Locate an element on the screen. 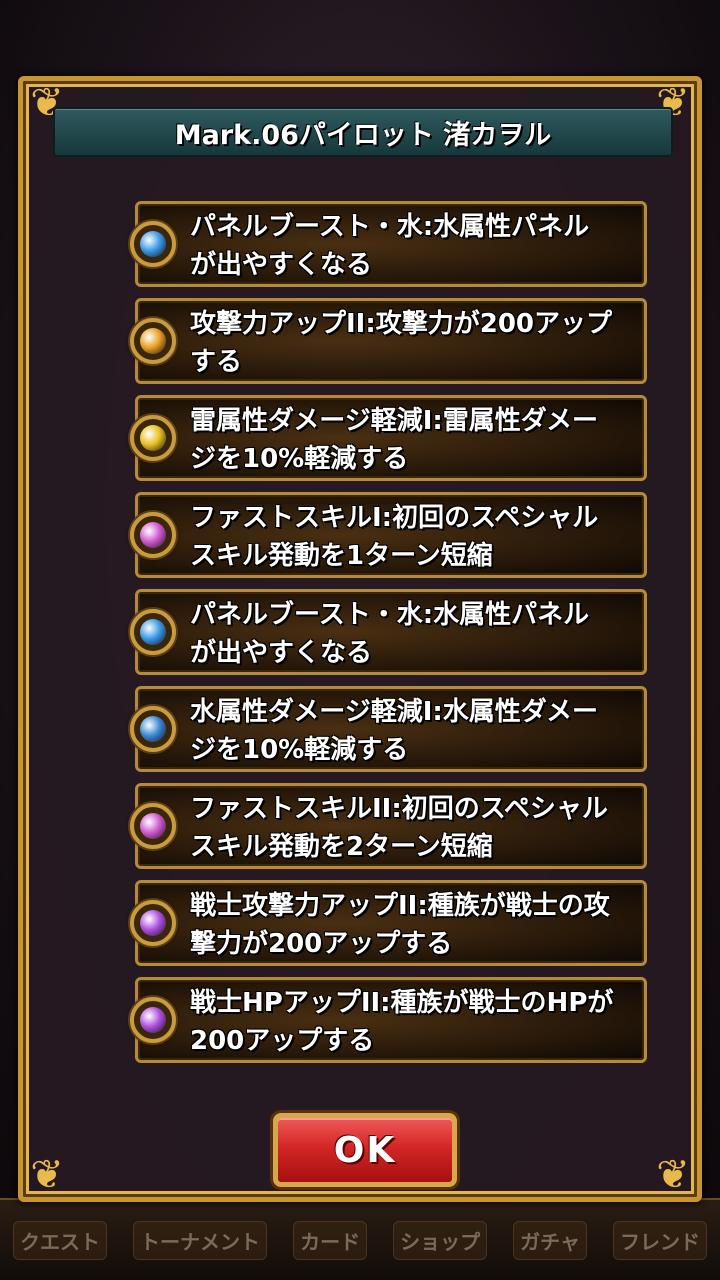 This screenshot has width=720, height=1280. skill-row: 攻撃力アップII:攻撃力が200アップ する is located at coordinates (388, 341).